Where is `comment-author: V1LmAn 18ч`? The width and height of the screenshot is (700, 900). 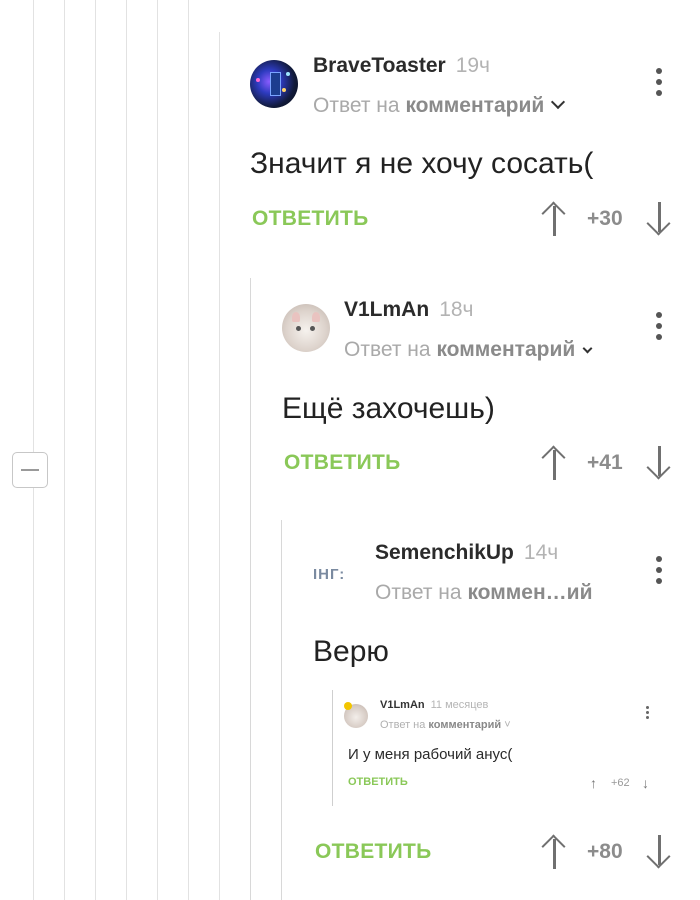 comment-author: V1LmAn 18ч is located at coordinates (409, 310).